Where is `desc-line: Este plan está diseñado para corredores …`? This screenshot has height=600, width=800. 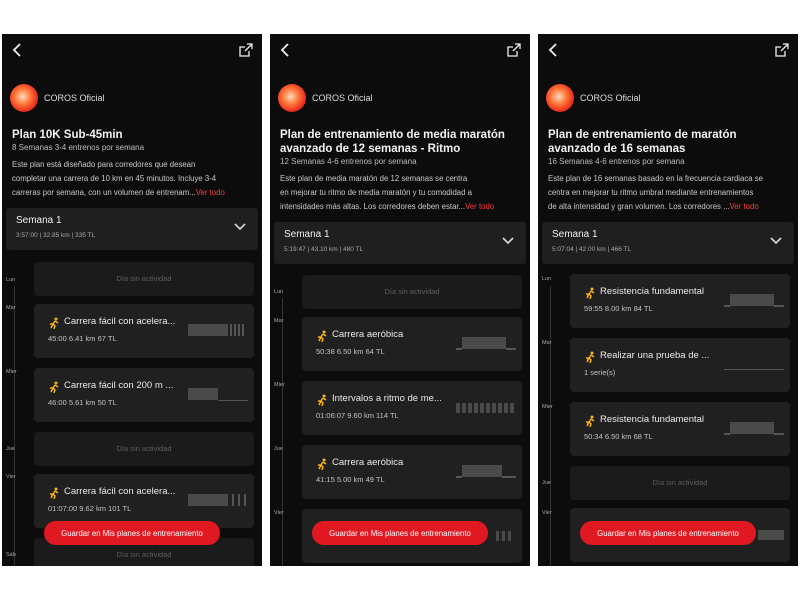
desc-line: Este plan está diseñado para corredores … is located at coordinates (104, 164).